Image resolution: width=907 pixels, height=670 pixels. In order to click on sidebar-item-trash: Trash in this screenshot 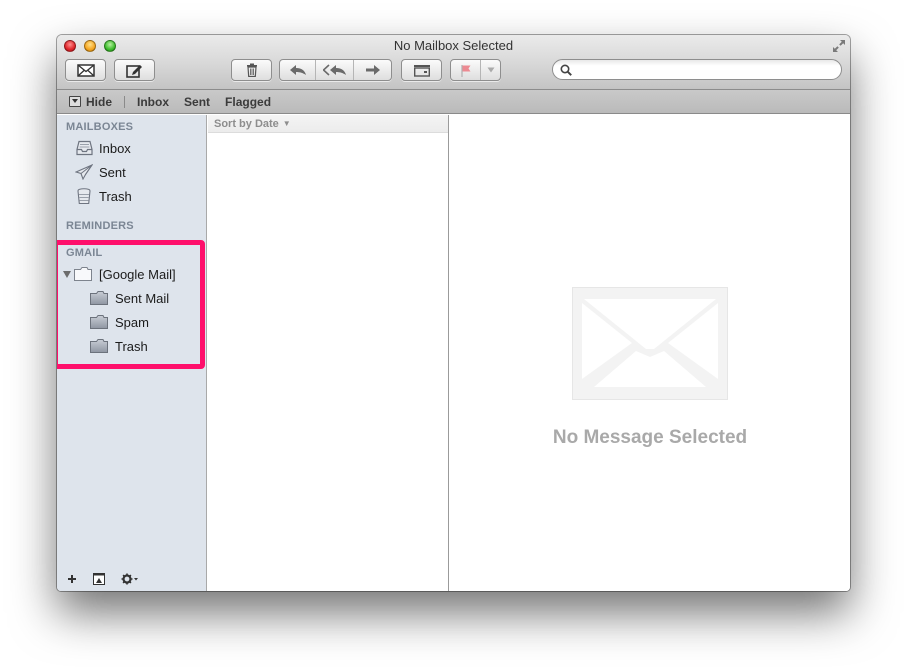, I will do `click(103, 196)`.